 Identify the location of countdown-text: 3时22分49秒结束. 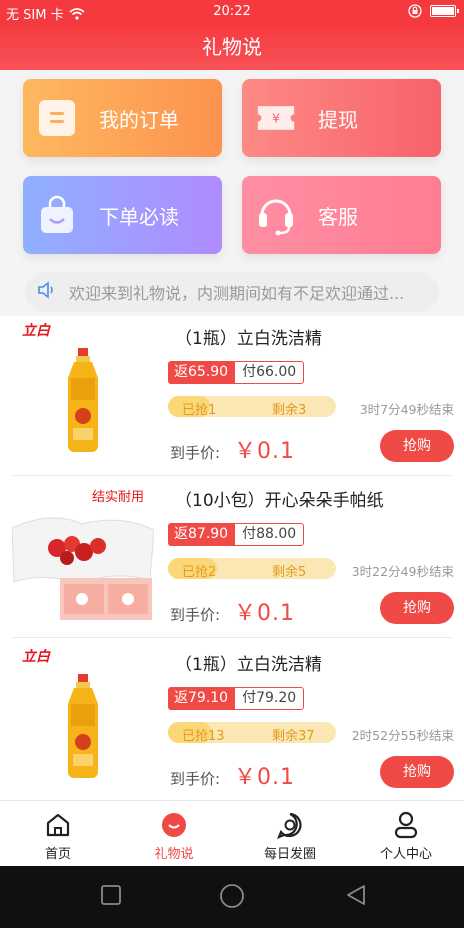
(402, 571).